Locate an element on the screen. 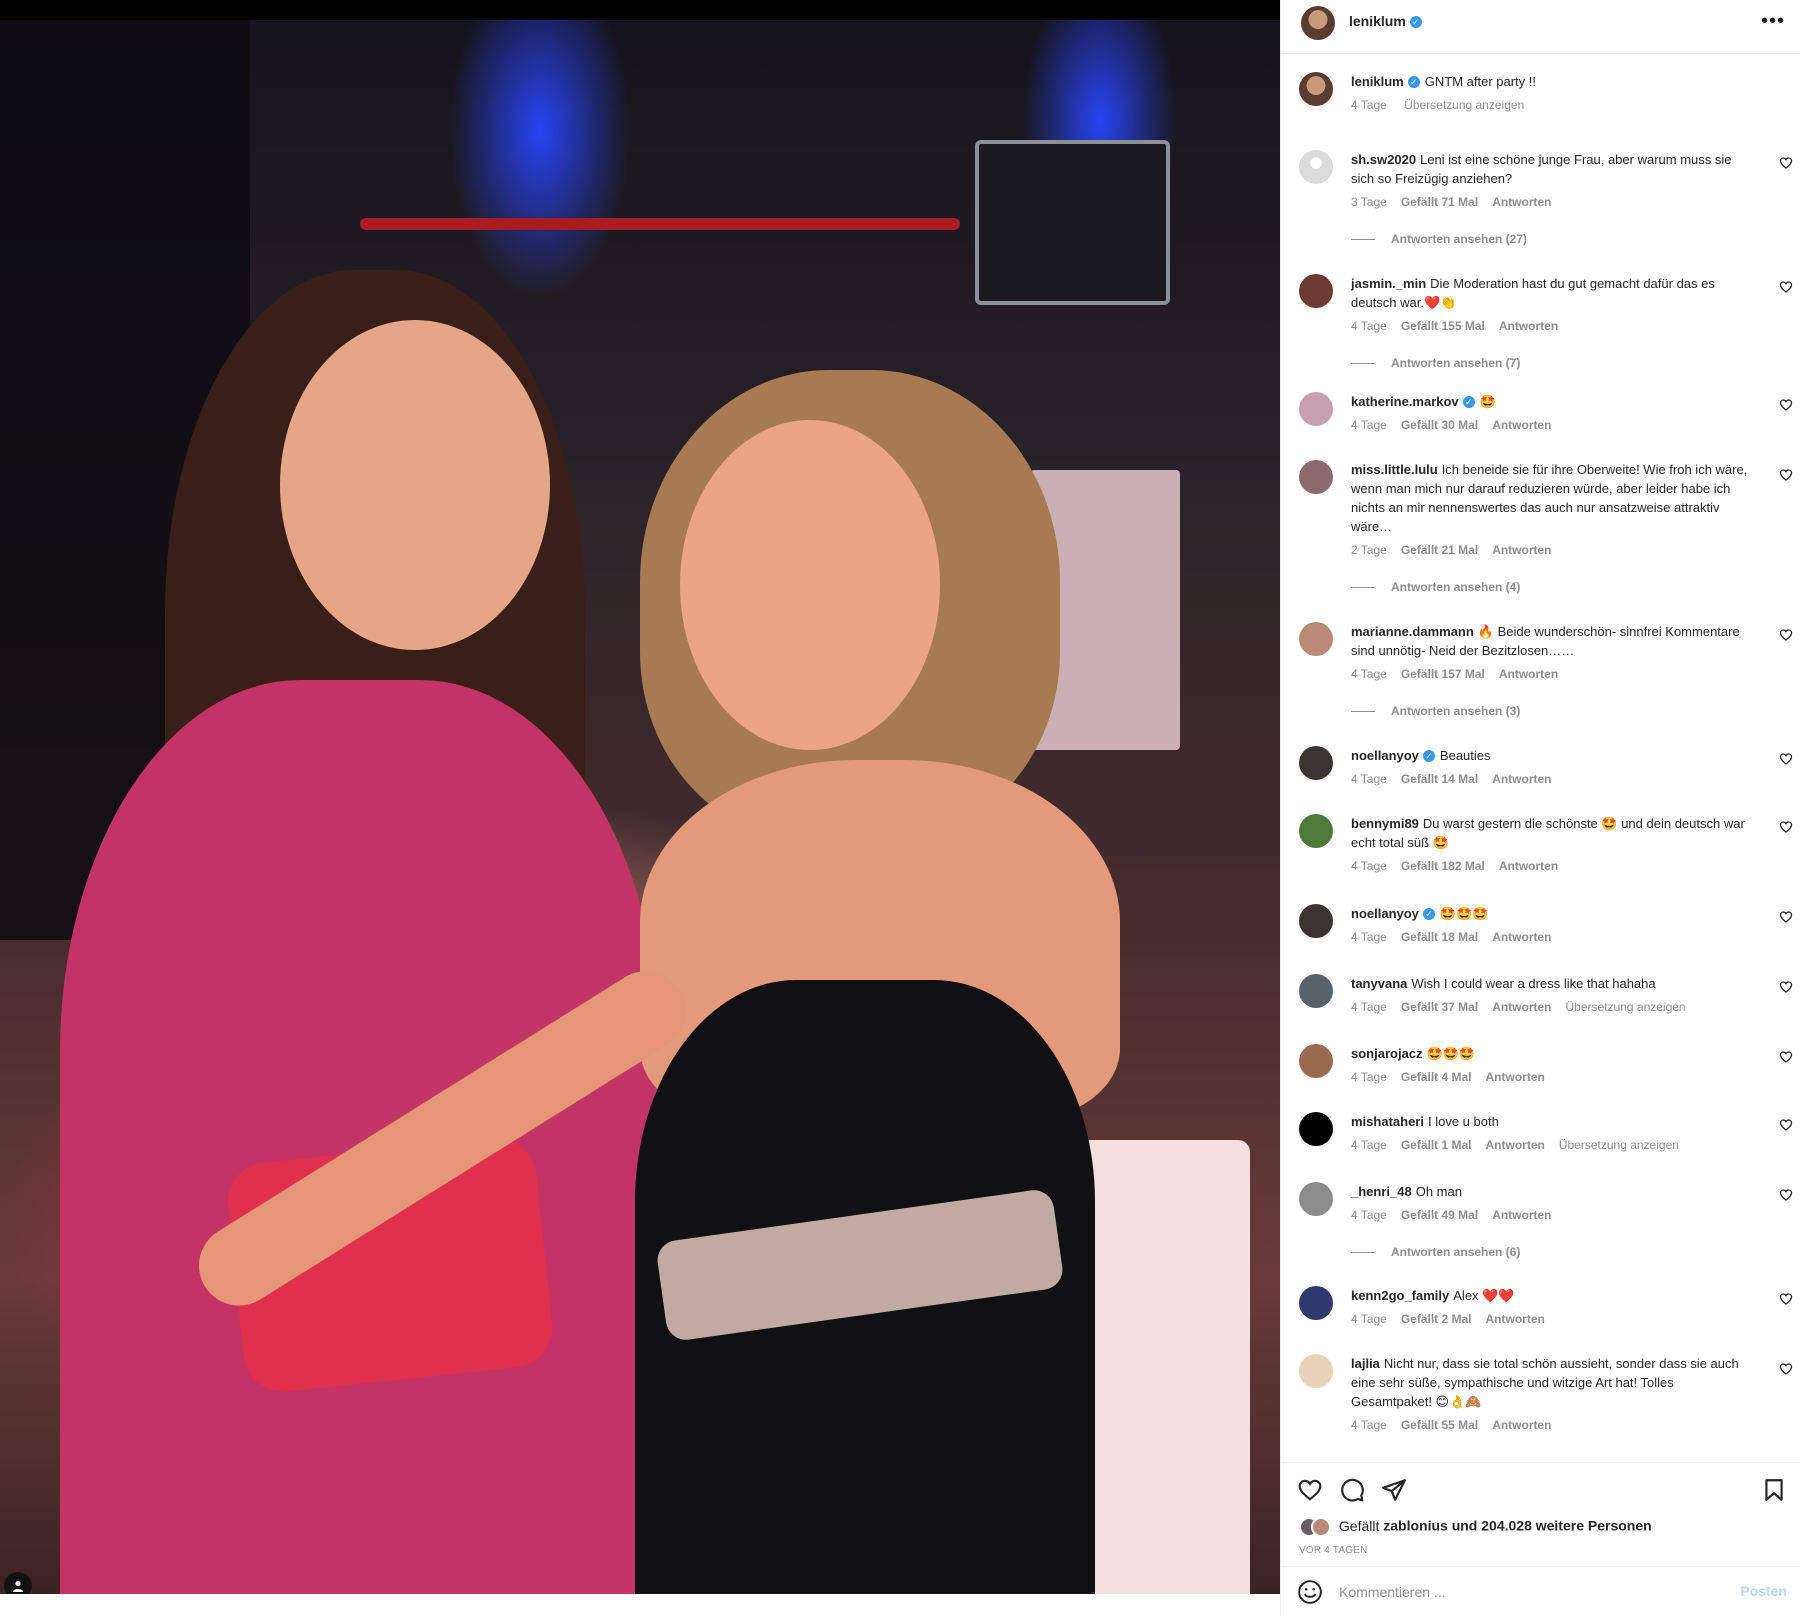  liked-by-user: zablonius is located at coordinates (1415, 1526).